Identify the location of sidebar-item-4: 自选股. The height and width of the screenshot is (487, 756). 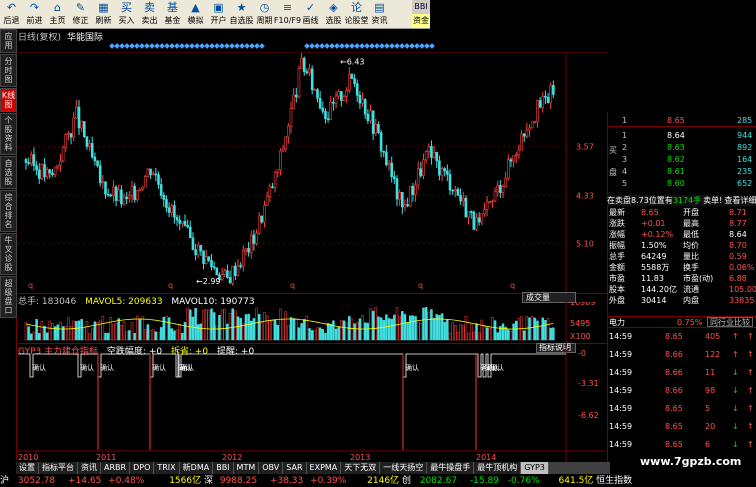
(8, 172).